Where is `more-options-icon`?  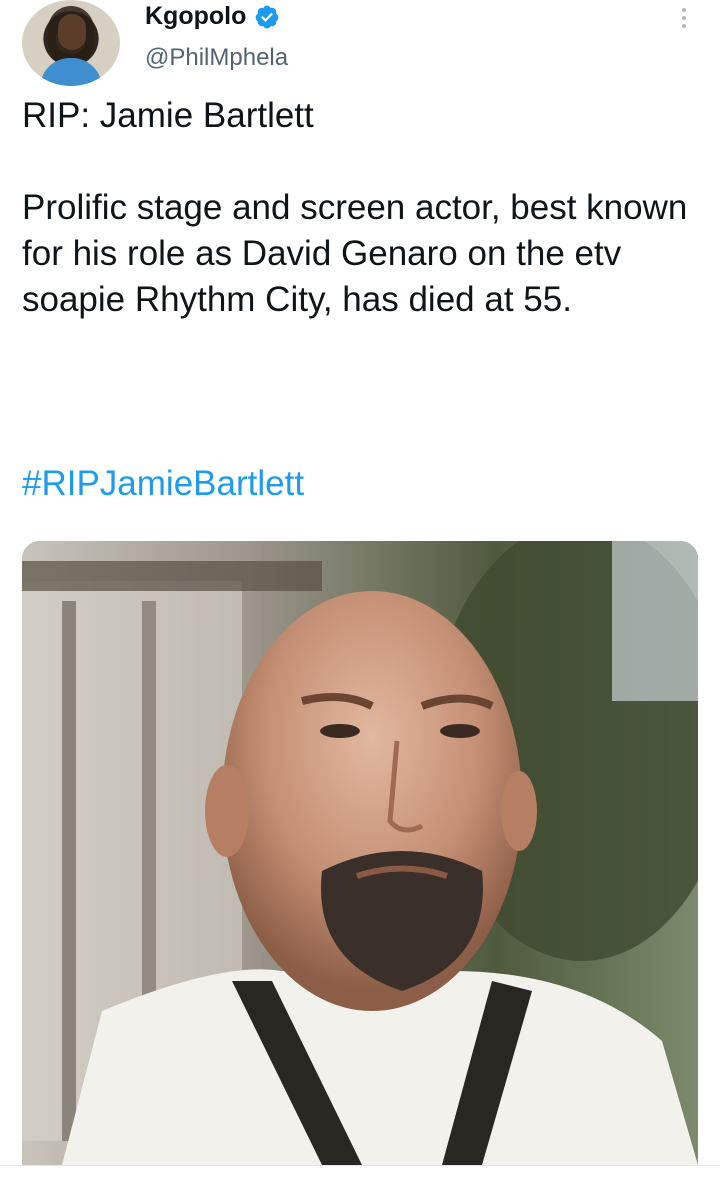 more-options-icon is located at coordinates (684, 18).